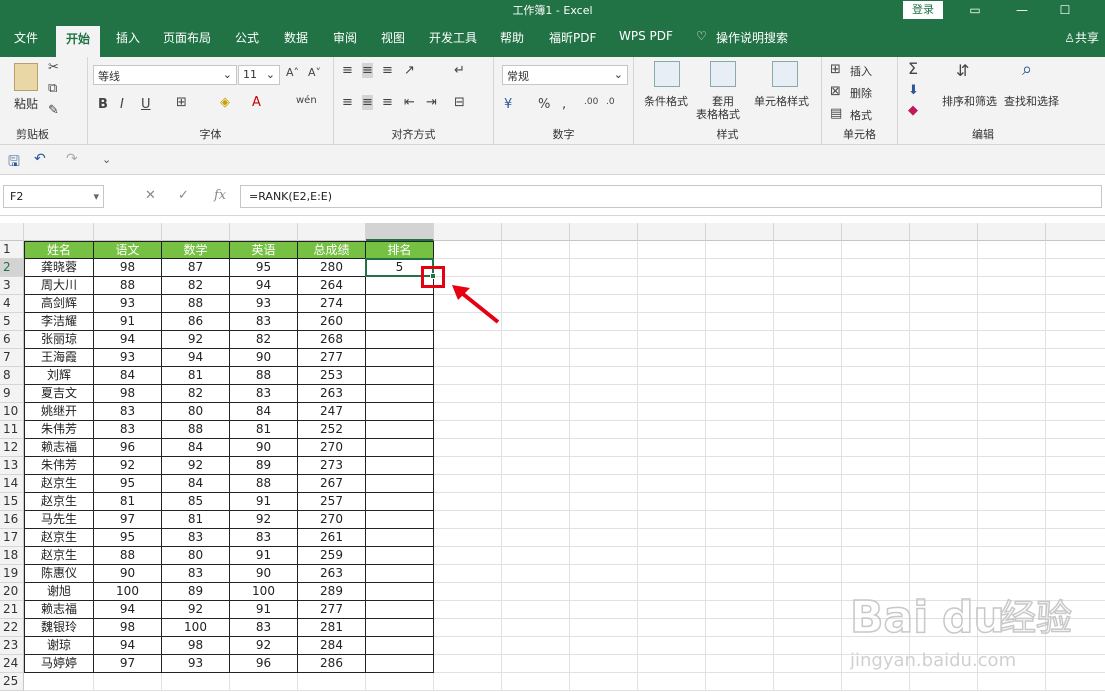 The width and height of the screenshot is (1105, 692). I want to click on cell: 93, so click(264, 304).